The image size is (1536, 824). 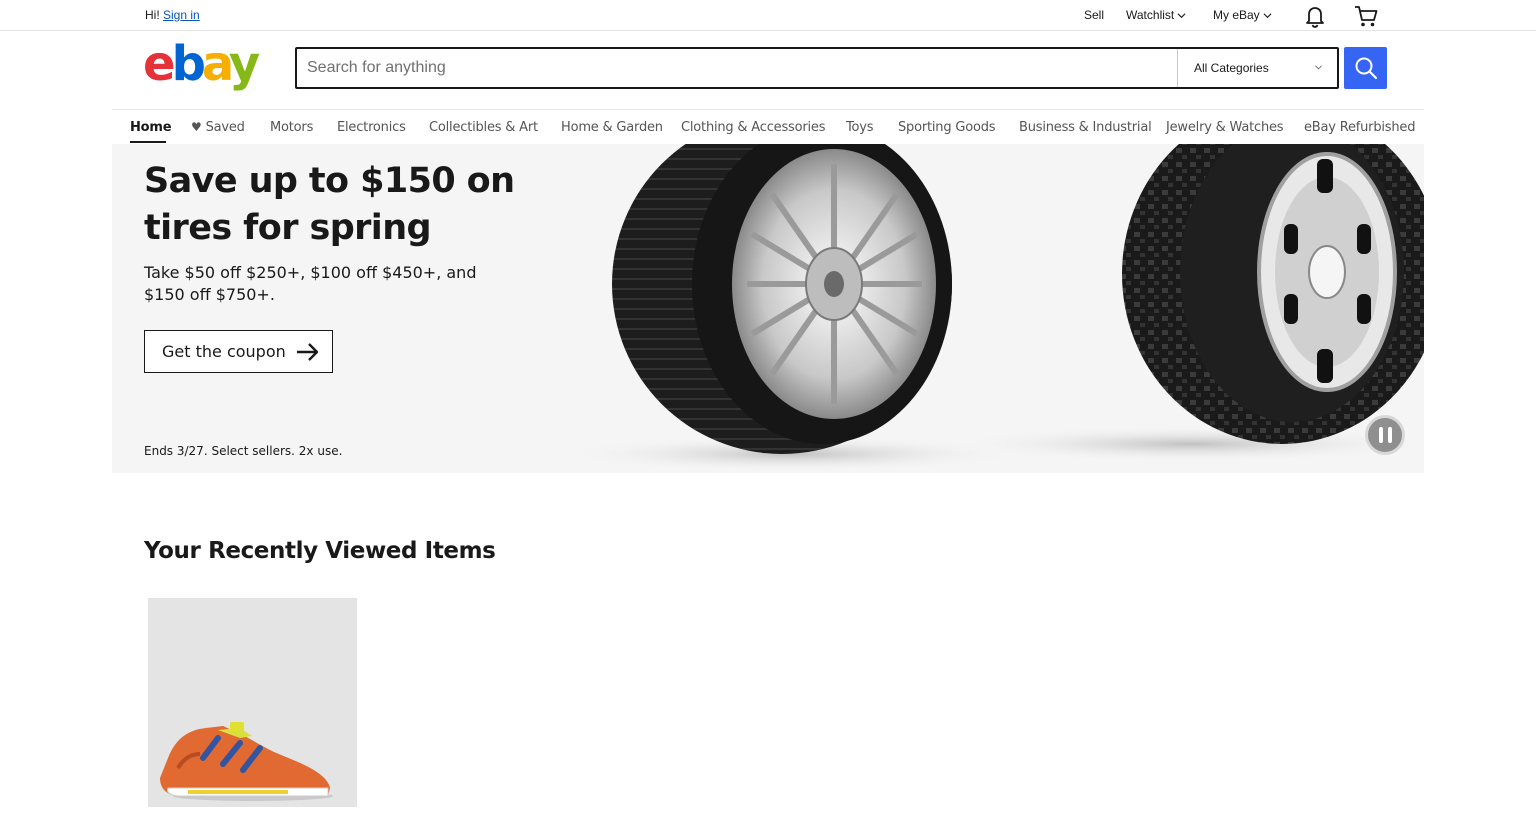 I want to click on my-ebay-menu: My eBay, so click(x=1242, y=15).